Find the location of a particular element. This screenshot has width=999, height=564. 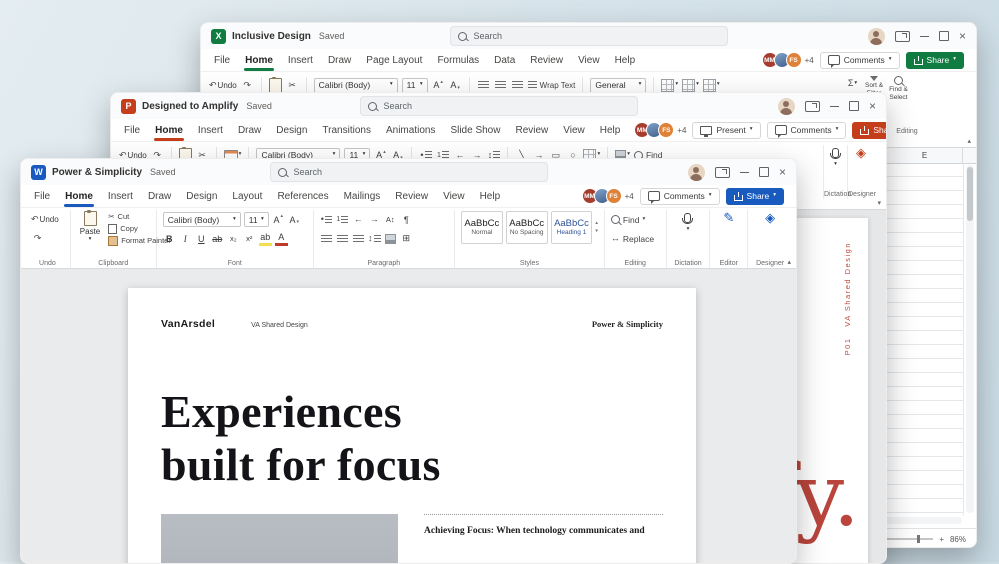

powerpoint-search-input is located at coordinates (505, 106).